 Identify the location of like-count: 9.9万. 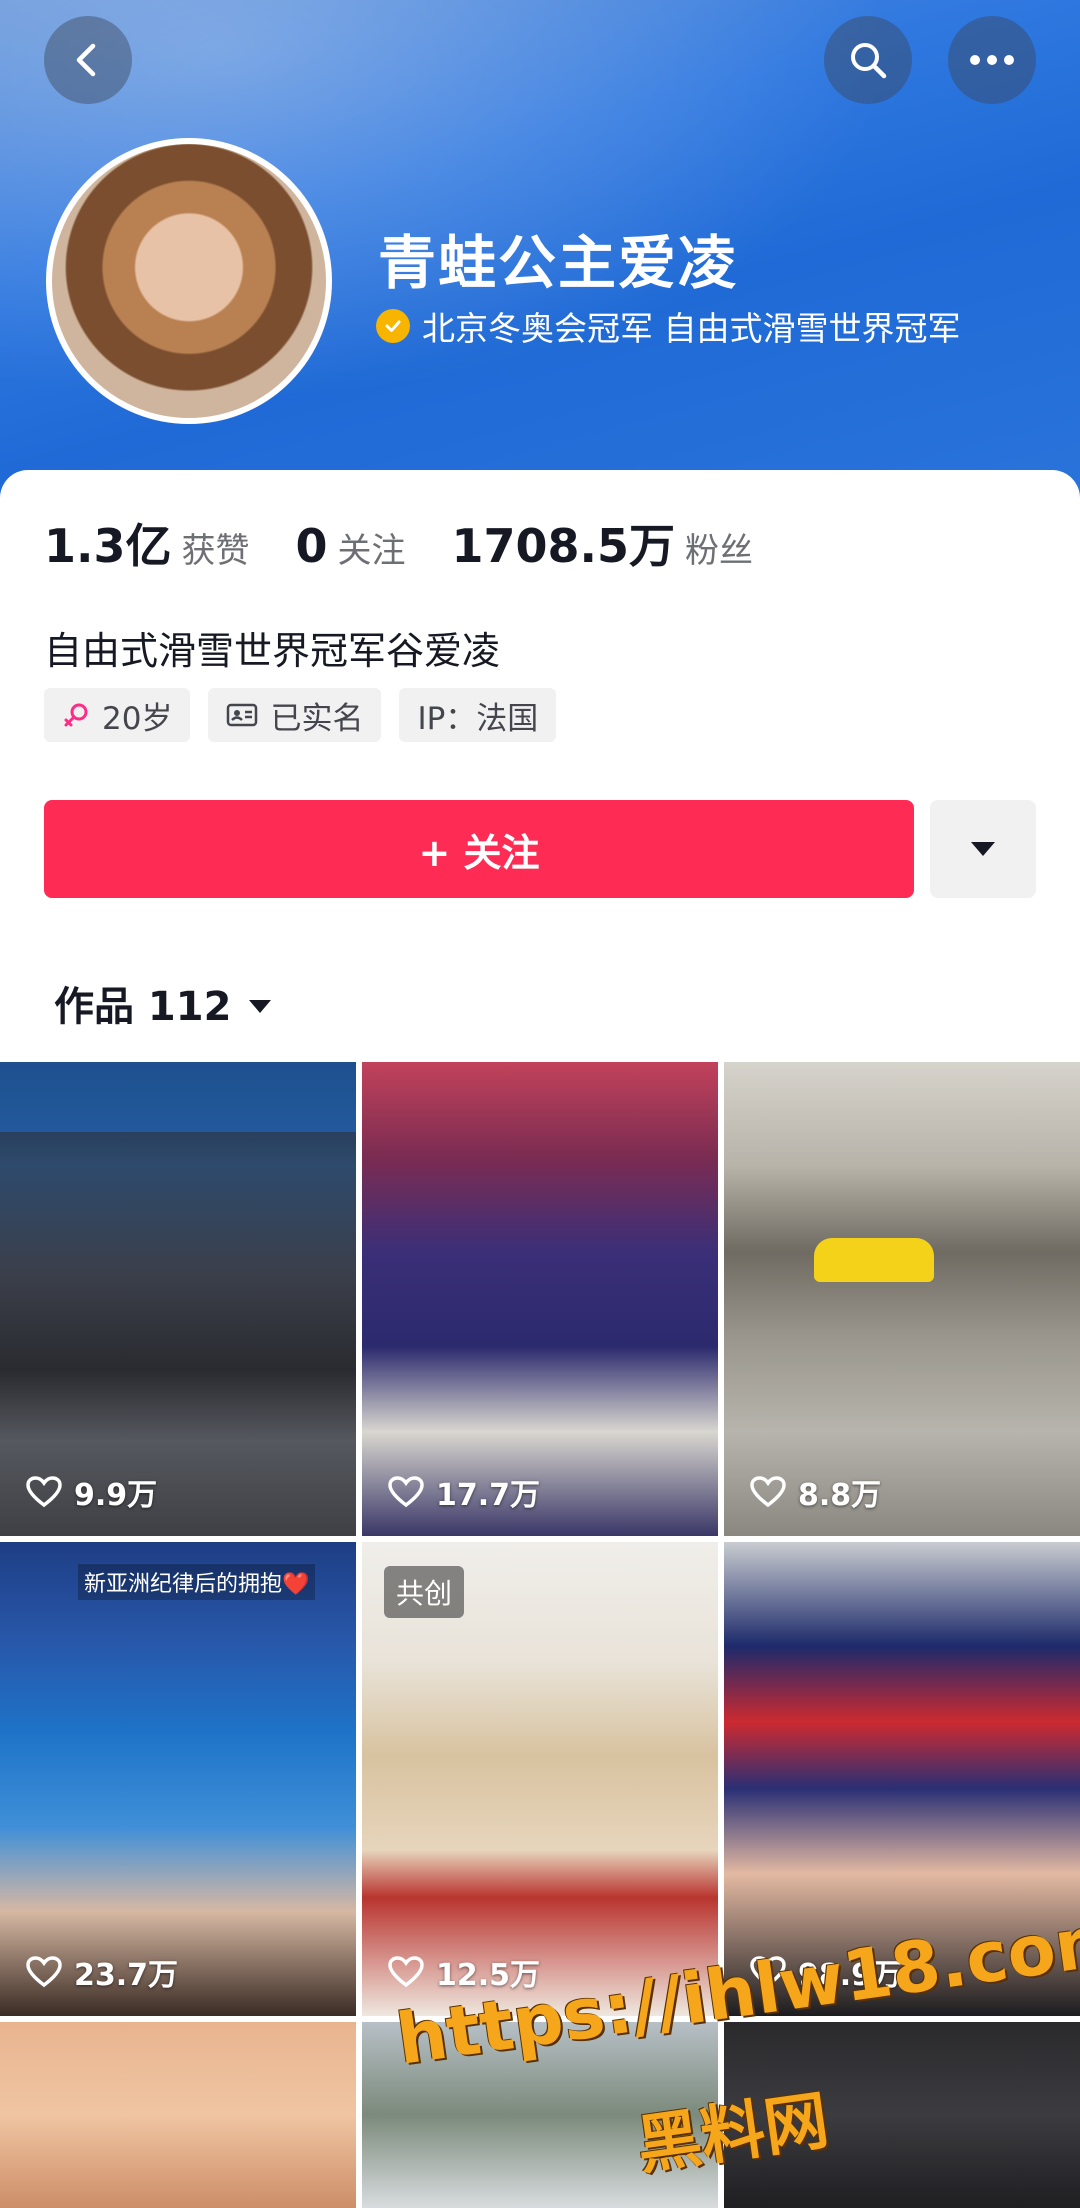
(91, 1492).